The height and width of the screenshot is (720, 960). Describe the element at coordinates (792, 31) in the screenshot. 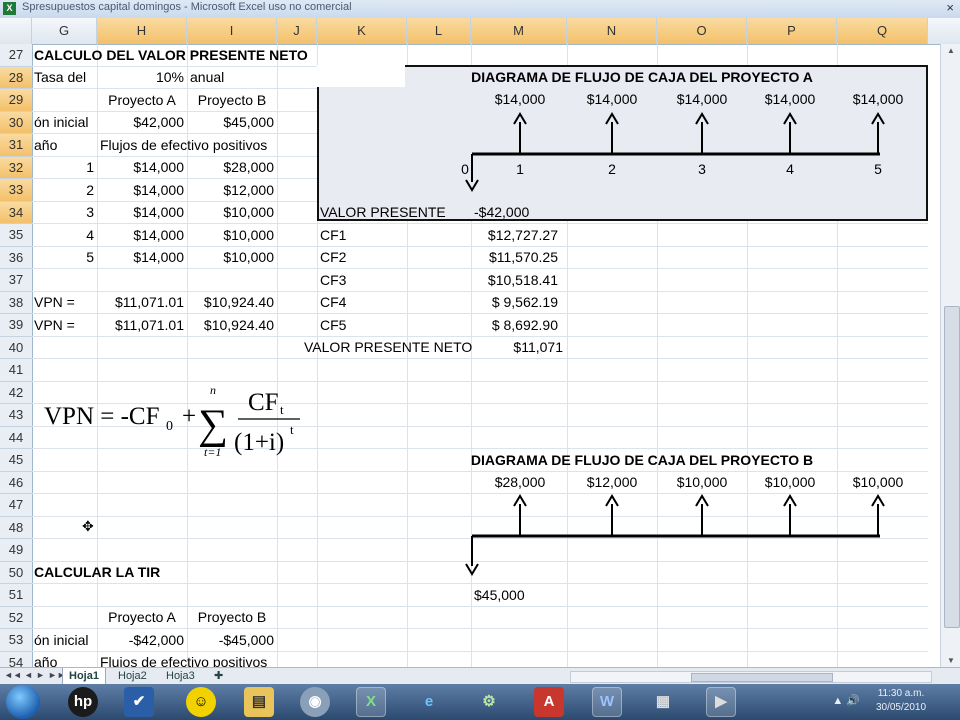

I see `col-header-p: P` at that location.